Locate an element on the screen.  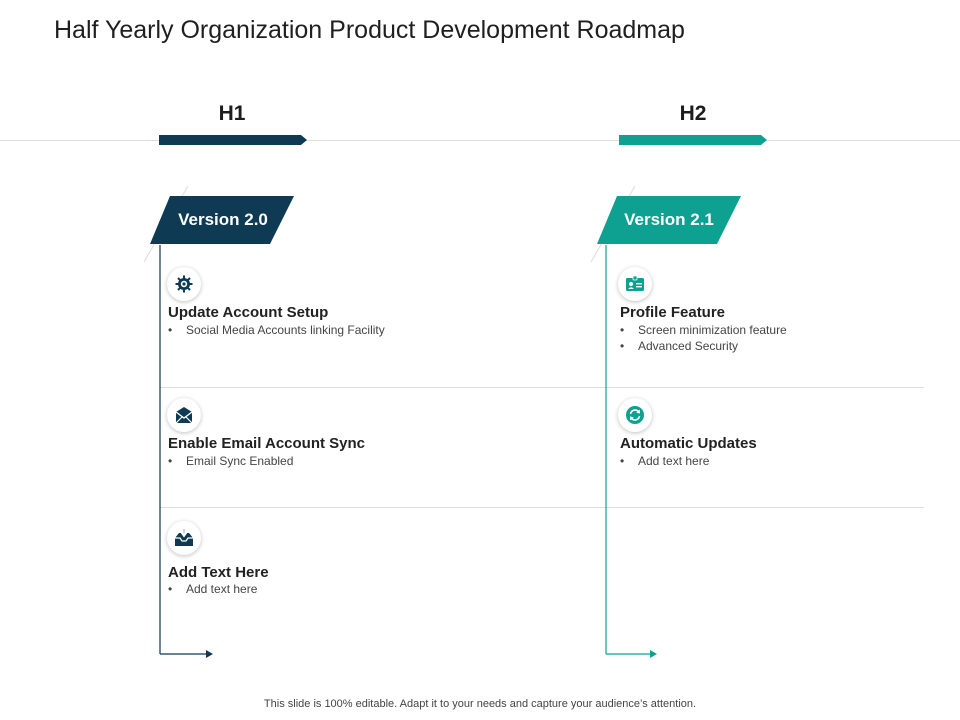
item-bullet: • Social Media Accounts linking Facility is located at coordinates (276, 330).